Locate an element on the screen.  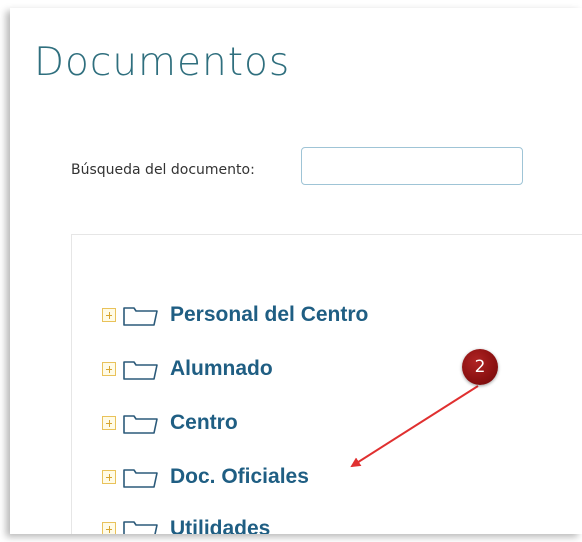
tree-item-alumnado: Alumnado is located at coordinates (187, 369).